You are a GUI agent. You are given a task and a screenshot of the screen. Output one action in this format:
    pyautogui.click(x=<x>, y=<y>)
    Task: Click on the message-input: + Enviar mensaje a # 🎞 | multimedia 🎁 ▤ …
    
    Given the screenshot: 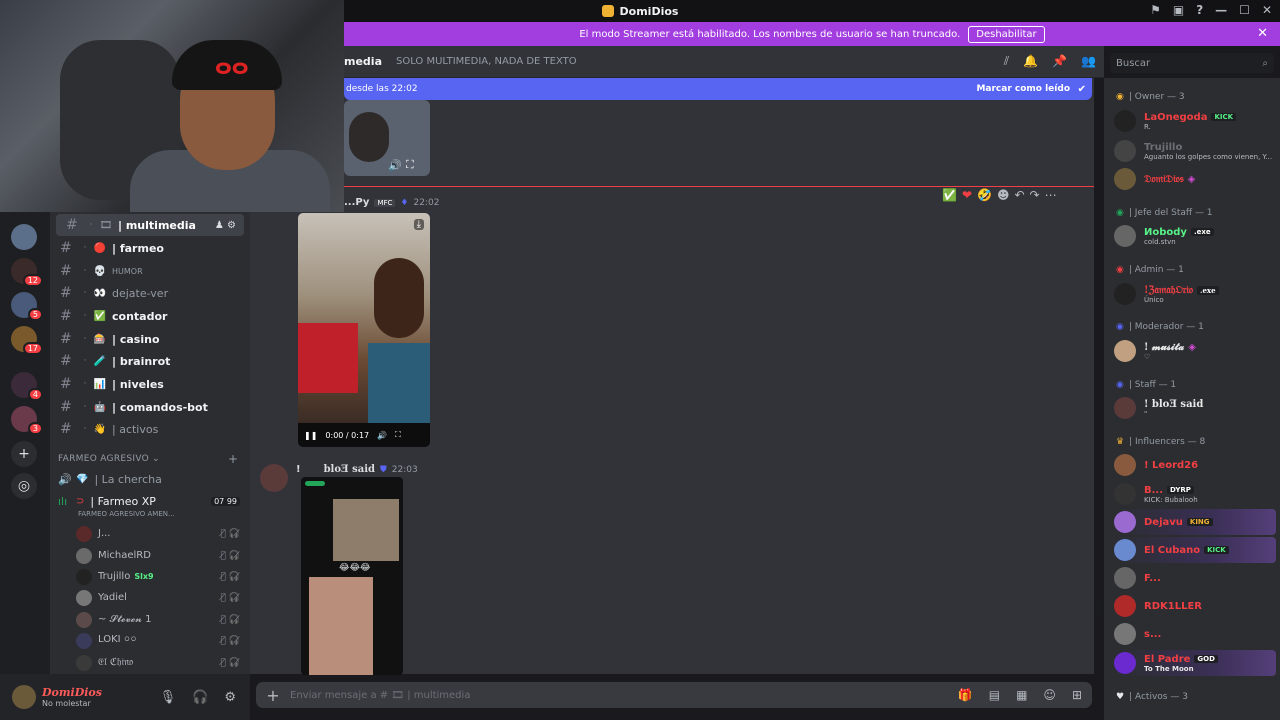 What is the action you would take?
    pyautogui.click(x=674, y=695)
    